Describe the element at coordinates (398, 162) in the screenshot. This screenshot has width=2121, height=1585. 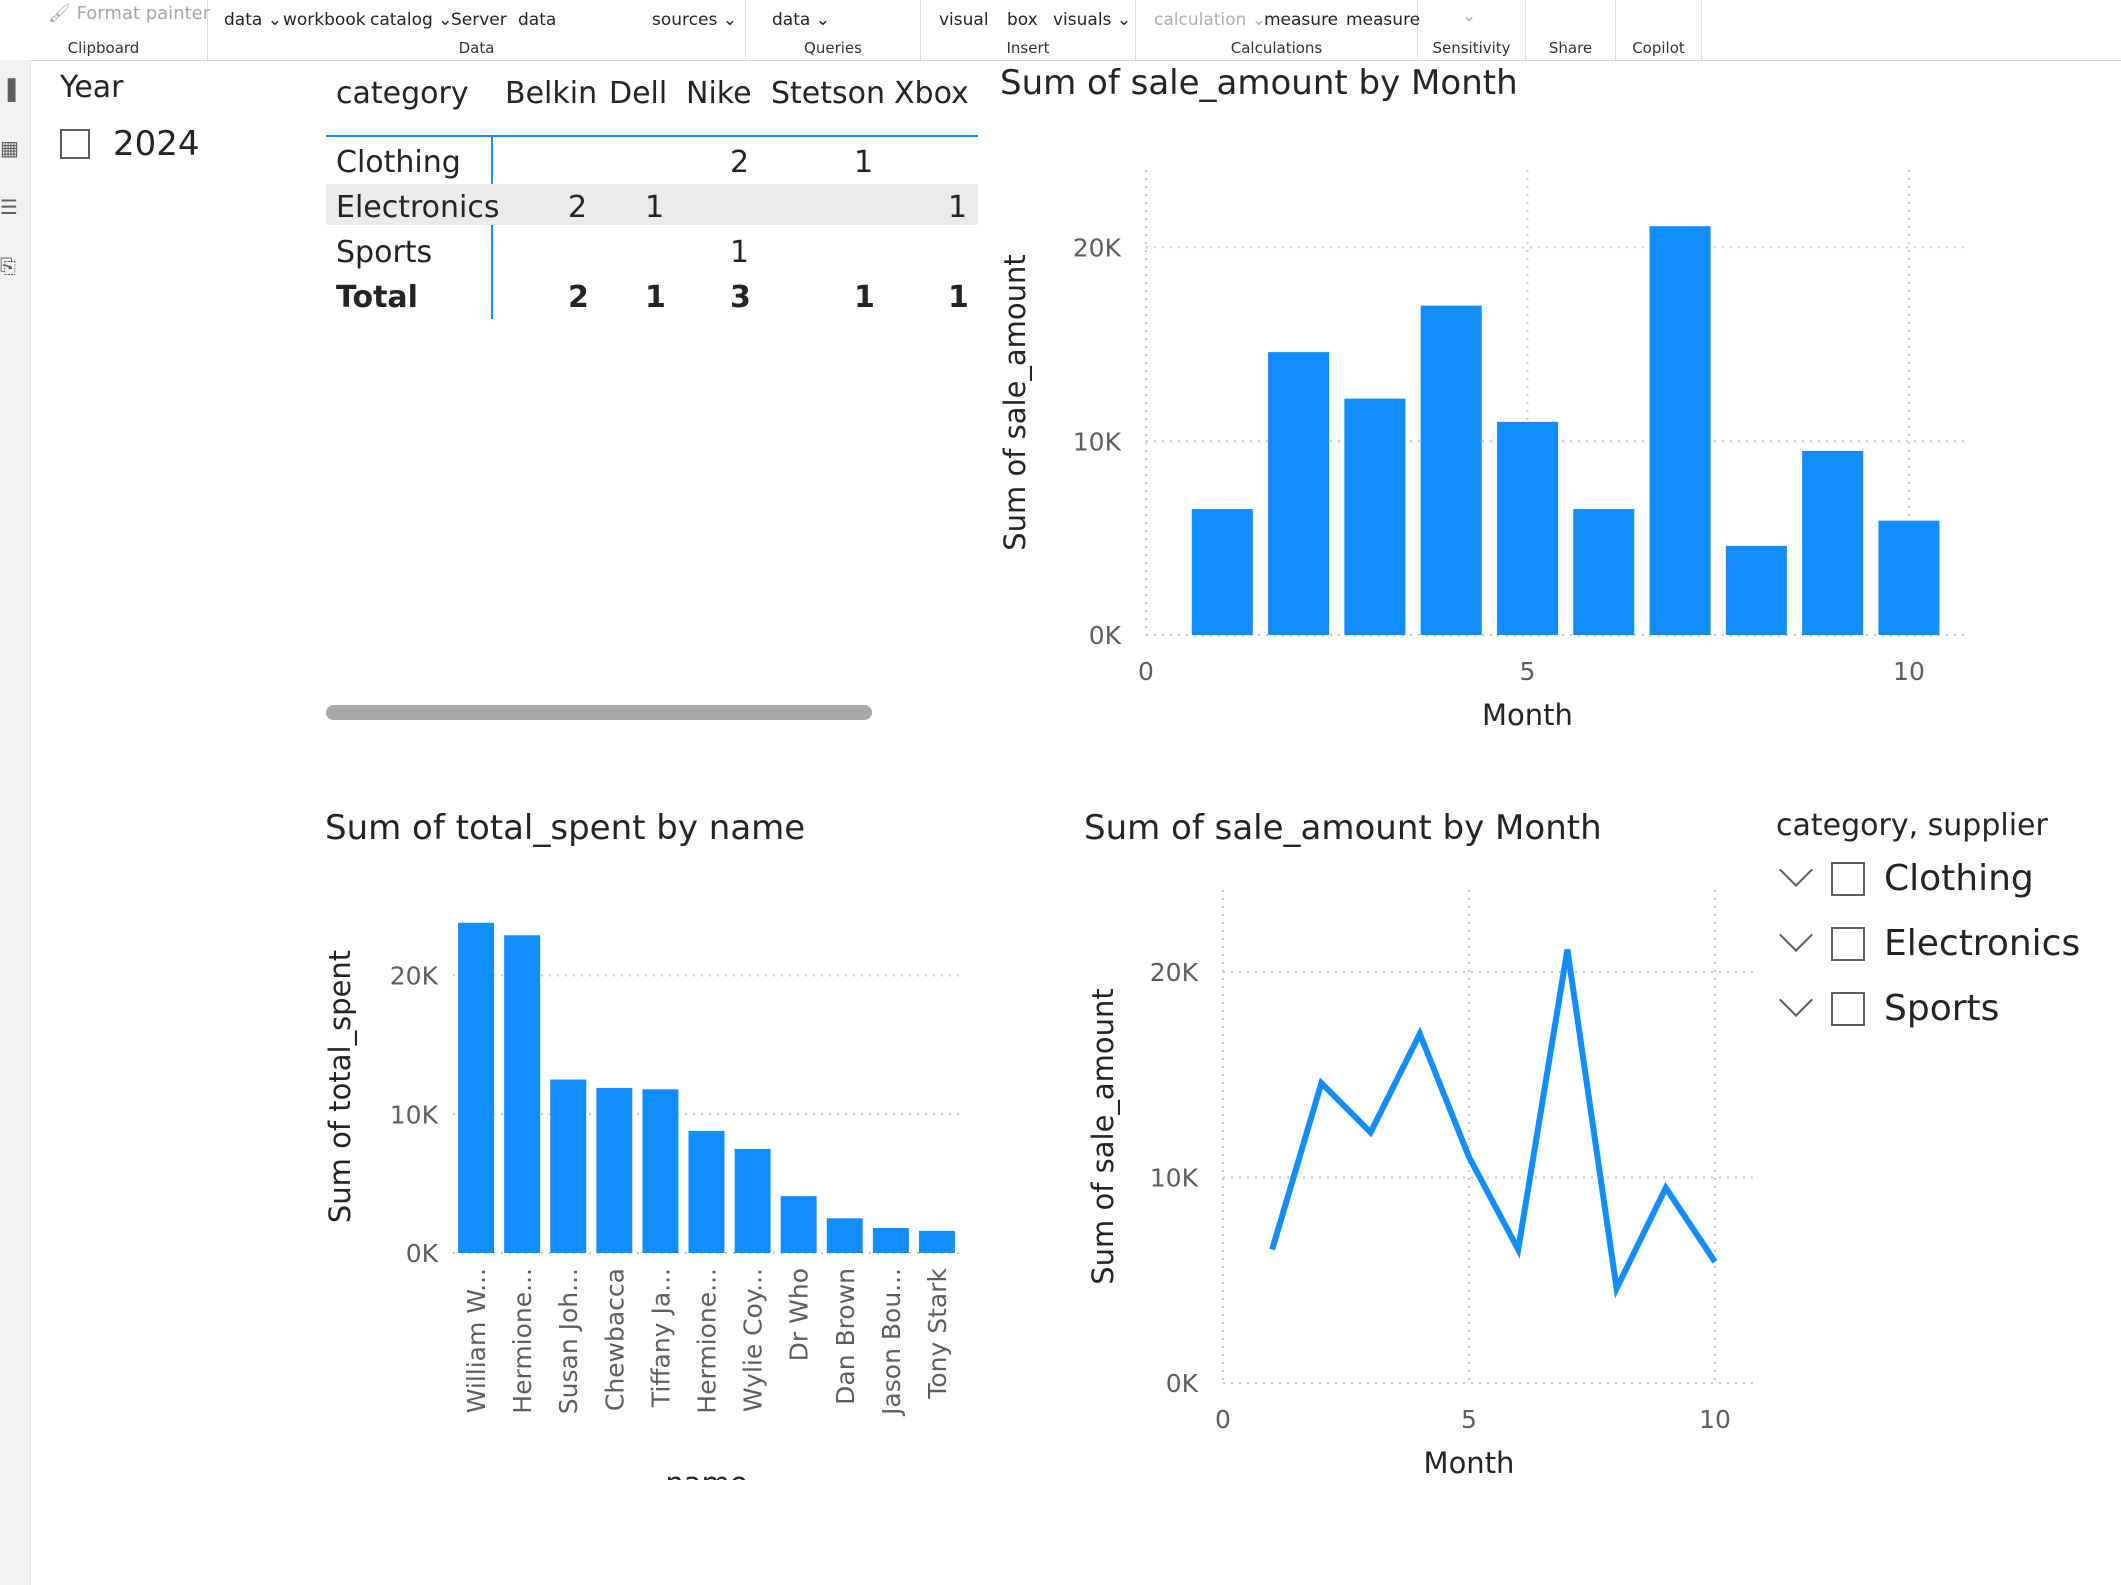
I see `matrix-row-label: Clothing` at that location.